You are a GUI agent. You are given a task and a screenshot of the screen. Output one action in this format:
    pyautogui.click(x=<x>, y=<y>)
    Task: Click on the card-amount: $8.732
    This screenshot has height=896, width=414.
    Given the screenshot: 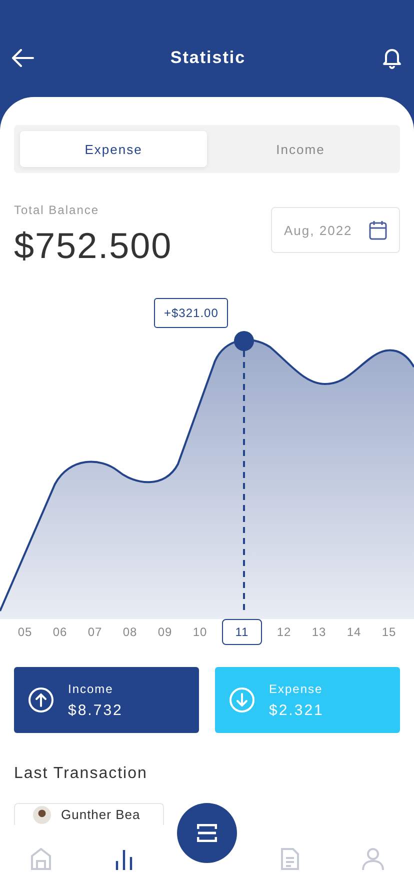 What is the action you would take?
    pyautogui.click(x=95, y=710)
    